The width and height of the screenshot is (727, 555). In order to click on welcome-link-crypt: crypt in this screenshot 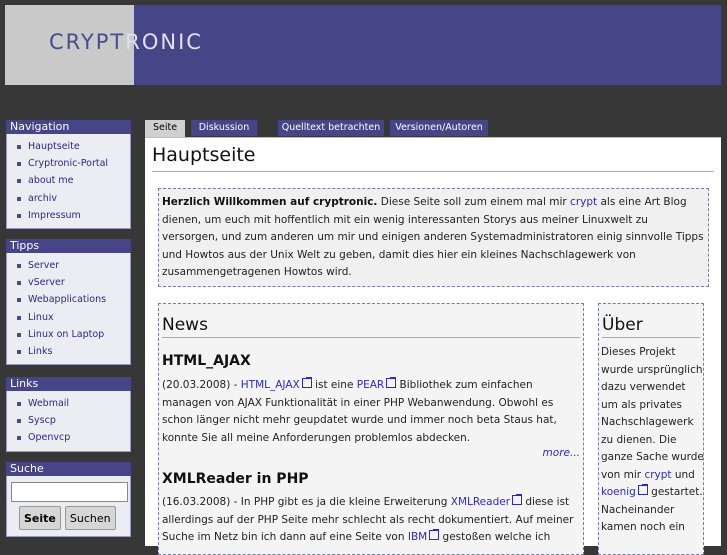, I will do `click(583, 202)`.